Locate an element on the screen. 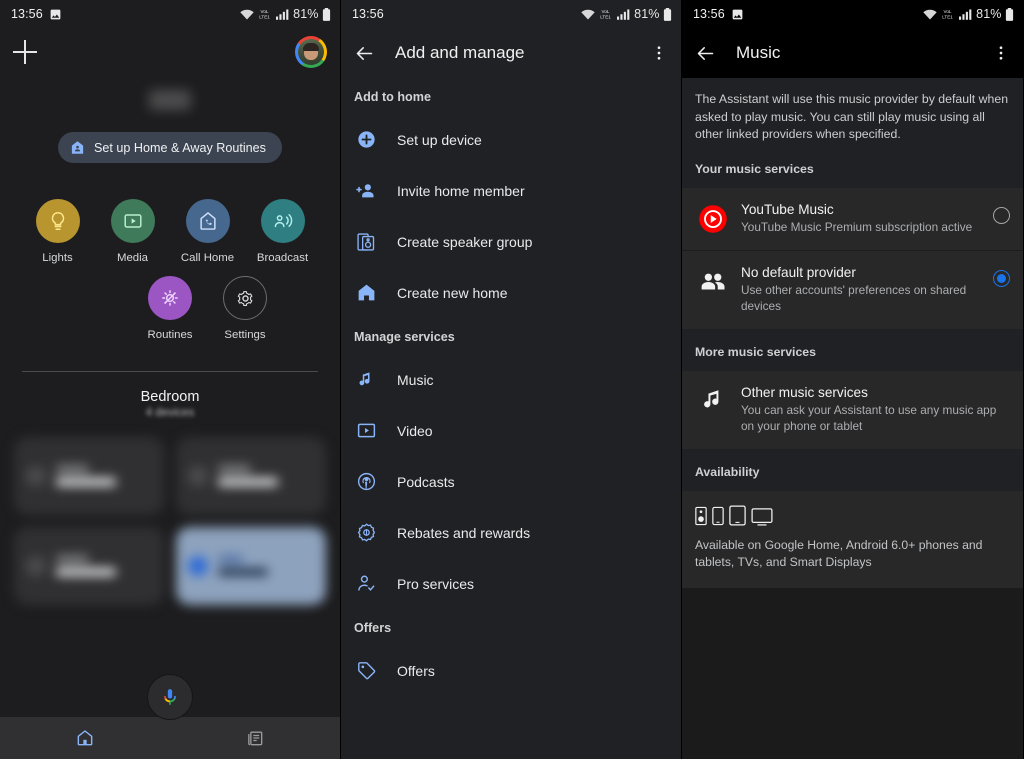 This screenshot has height=759, width=1024. menu-item-label: Rebates and rewards is located at coordinates (464, 532).